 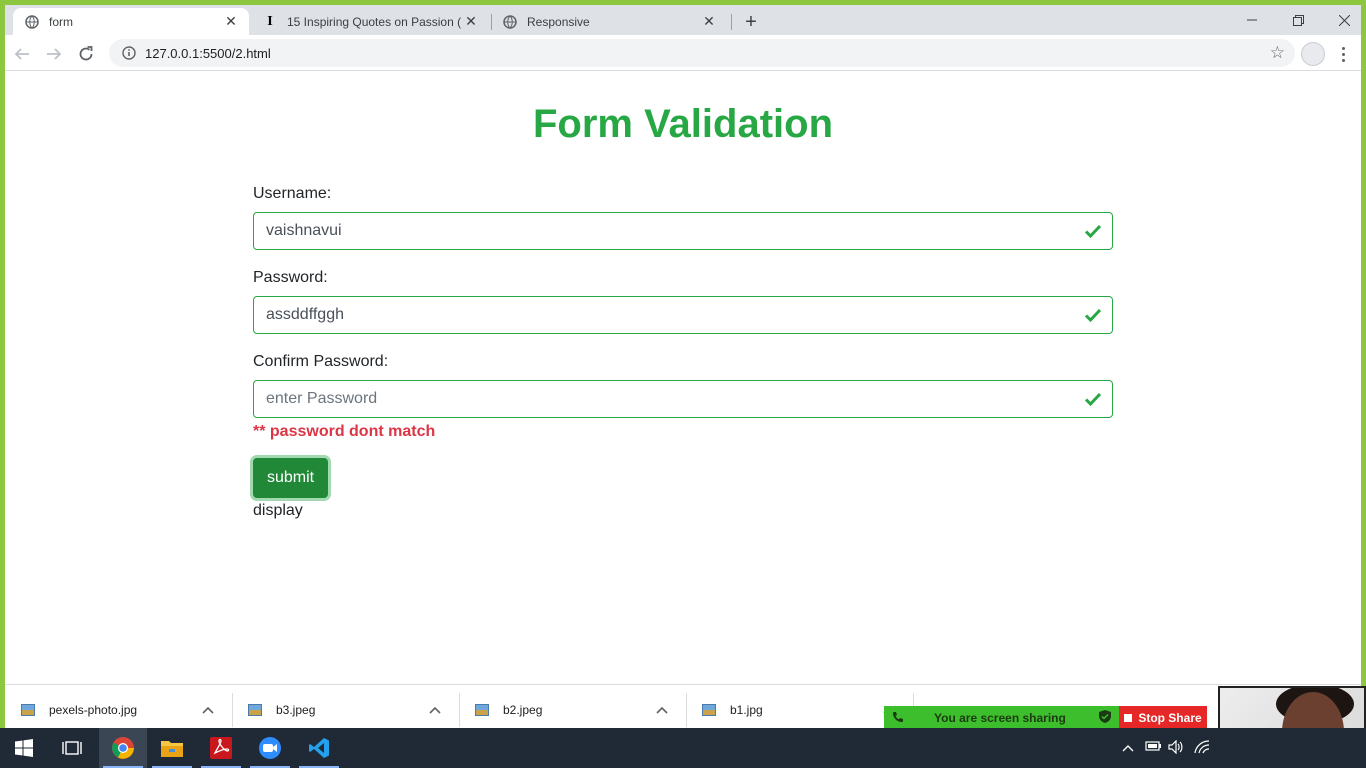 What do you see at coordinates (799, 706) in the screenshot?
I see `download-item: b1.jpg` at bounding box center [799, 706].